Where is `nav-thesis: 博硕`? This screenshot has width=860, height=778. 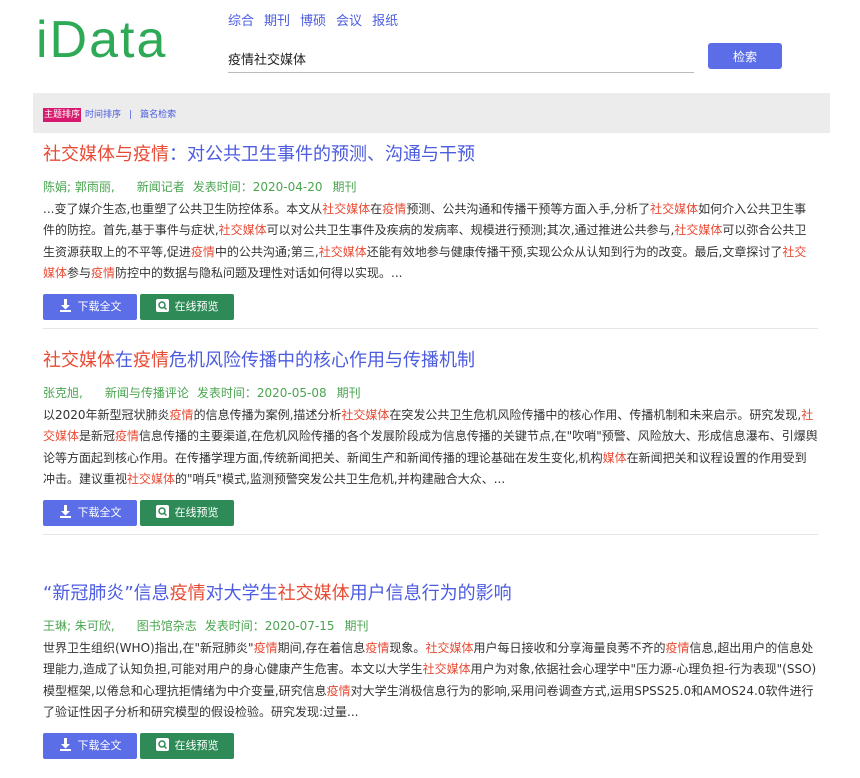 nav-thesis: 博硕 is located at coordinates (313, 21).